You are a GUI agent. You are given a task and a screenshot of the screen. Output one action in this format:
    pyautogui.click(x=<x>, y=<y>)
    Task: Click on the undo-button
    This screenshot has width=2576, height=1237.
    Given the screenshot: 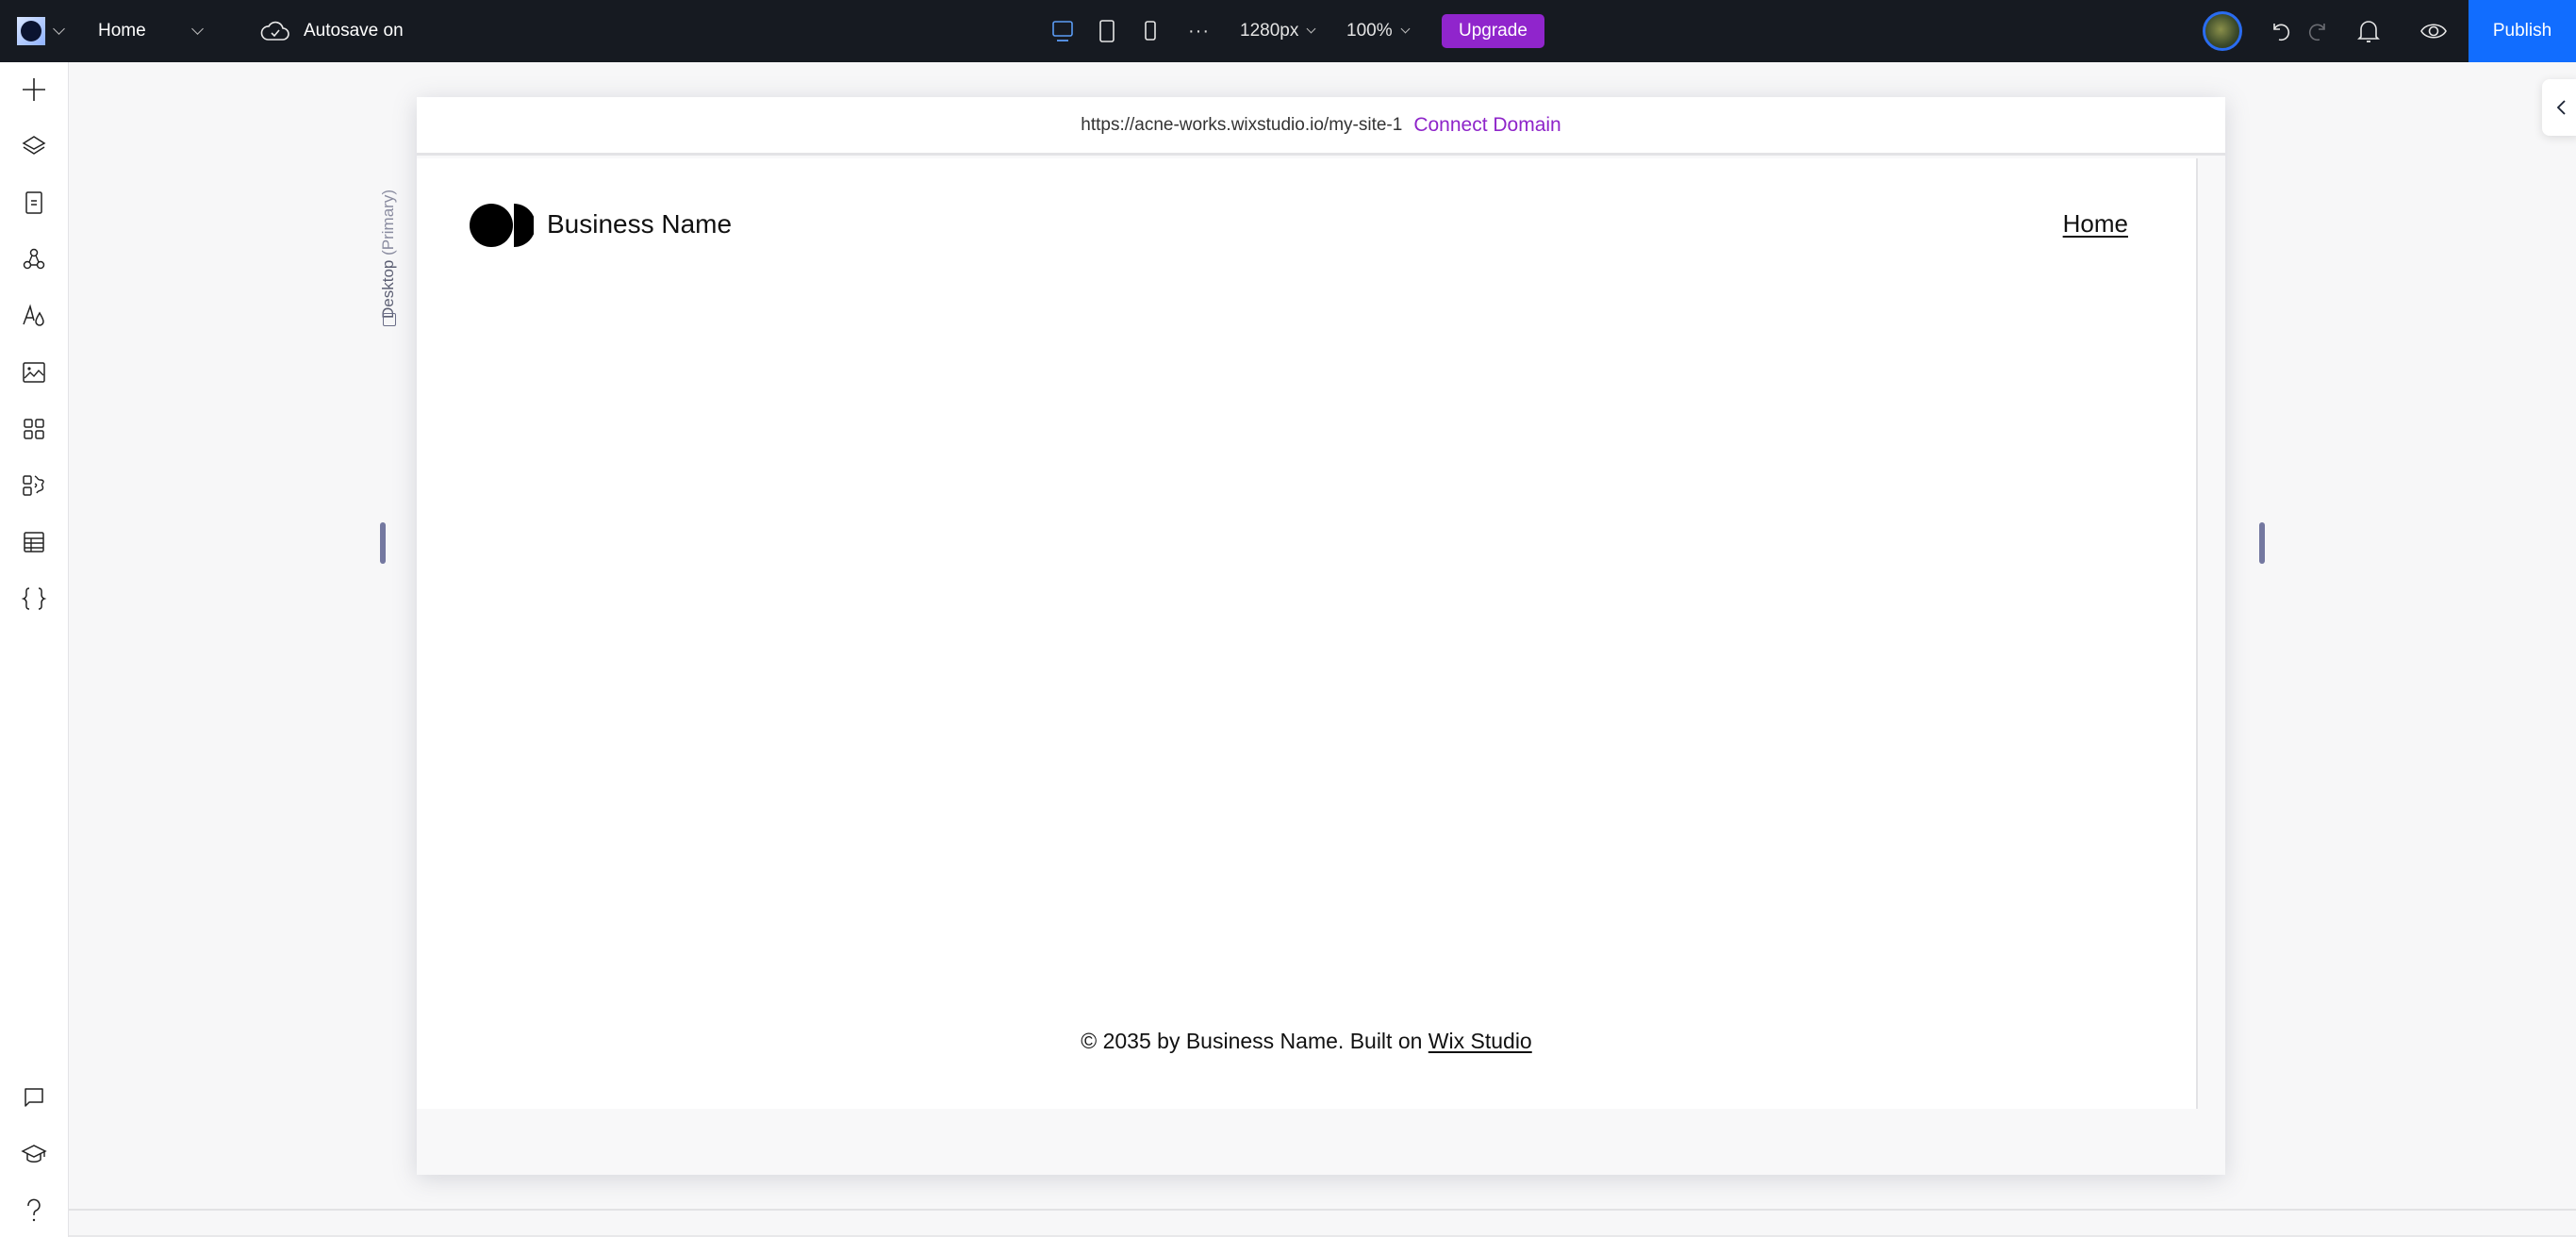 What is the action you would take?
    pyautogui.click(x=2281, y=31)
    